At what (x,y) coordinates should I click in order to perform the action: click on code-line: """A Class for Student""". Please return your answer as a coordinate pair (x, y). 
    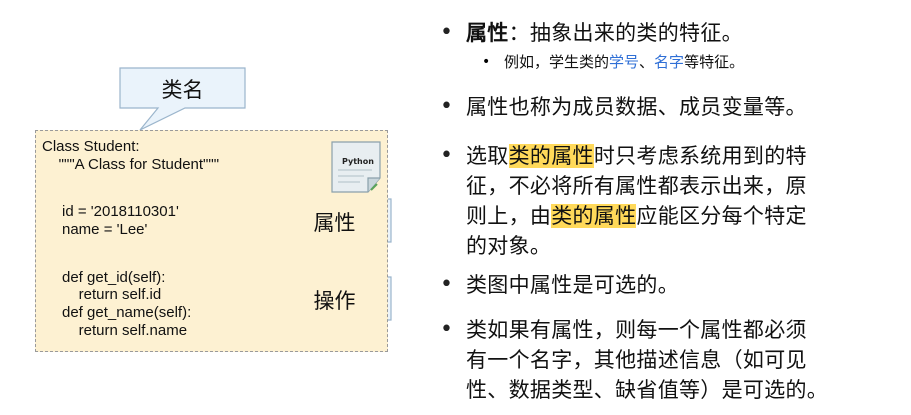
    Looking at the image, I should click on (131, 164).